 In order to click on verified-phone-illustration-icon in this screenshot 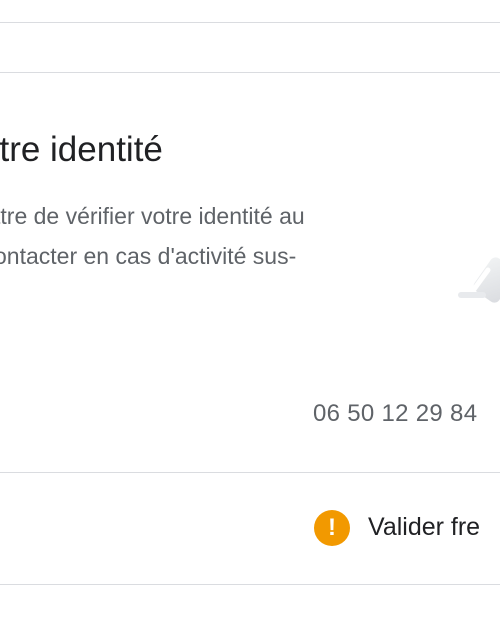, I will do `click(479, 280)`.